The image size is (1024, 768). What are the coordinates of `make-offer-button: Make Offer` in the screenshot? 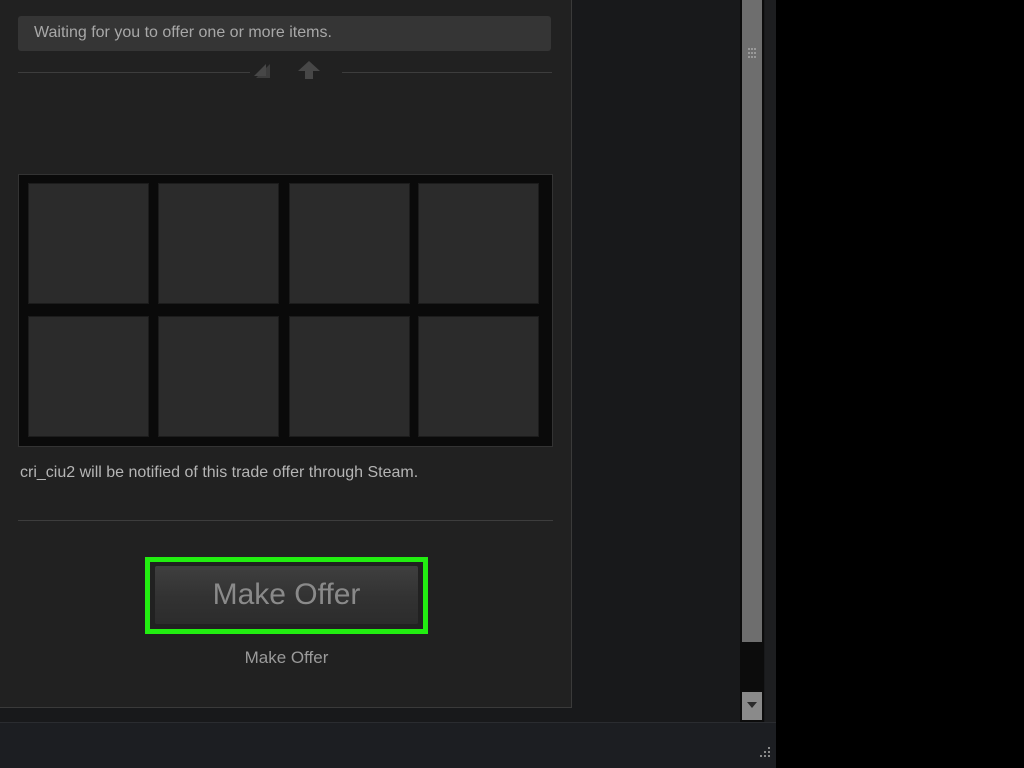 It's located at (286, 595).